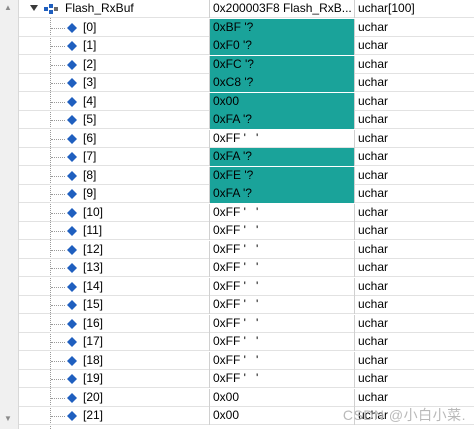 This screenshot has height=429, width=474. What do you see at coordinates (99, 8) in the screenshot?
I see `variable-name: Flash_RxBuf` at bounding box center [99, 8].